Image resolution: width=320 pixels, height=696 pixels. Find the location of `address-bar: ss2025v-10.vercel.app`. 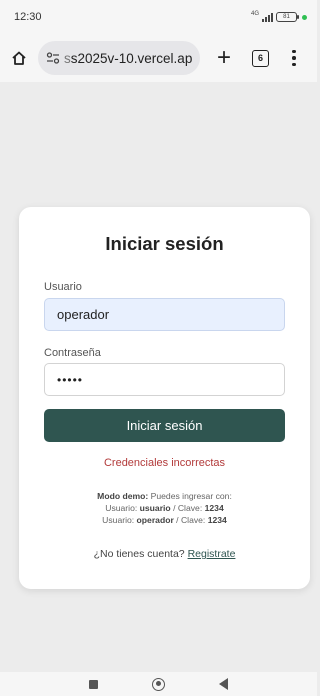

address-bar: ss2025v-10.vercel.app is located at coordinates (119, 58).